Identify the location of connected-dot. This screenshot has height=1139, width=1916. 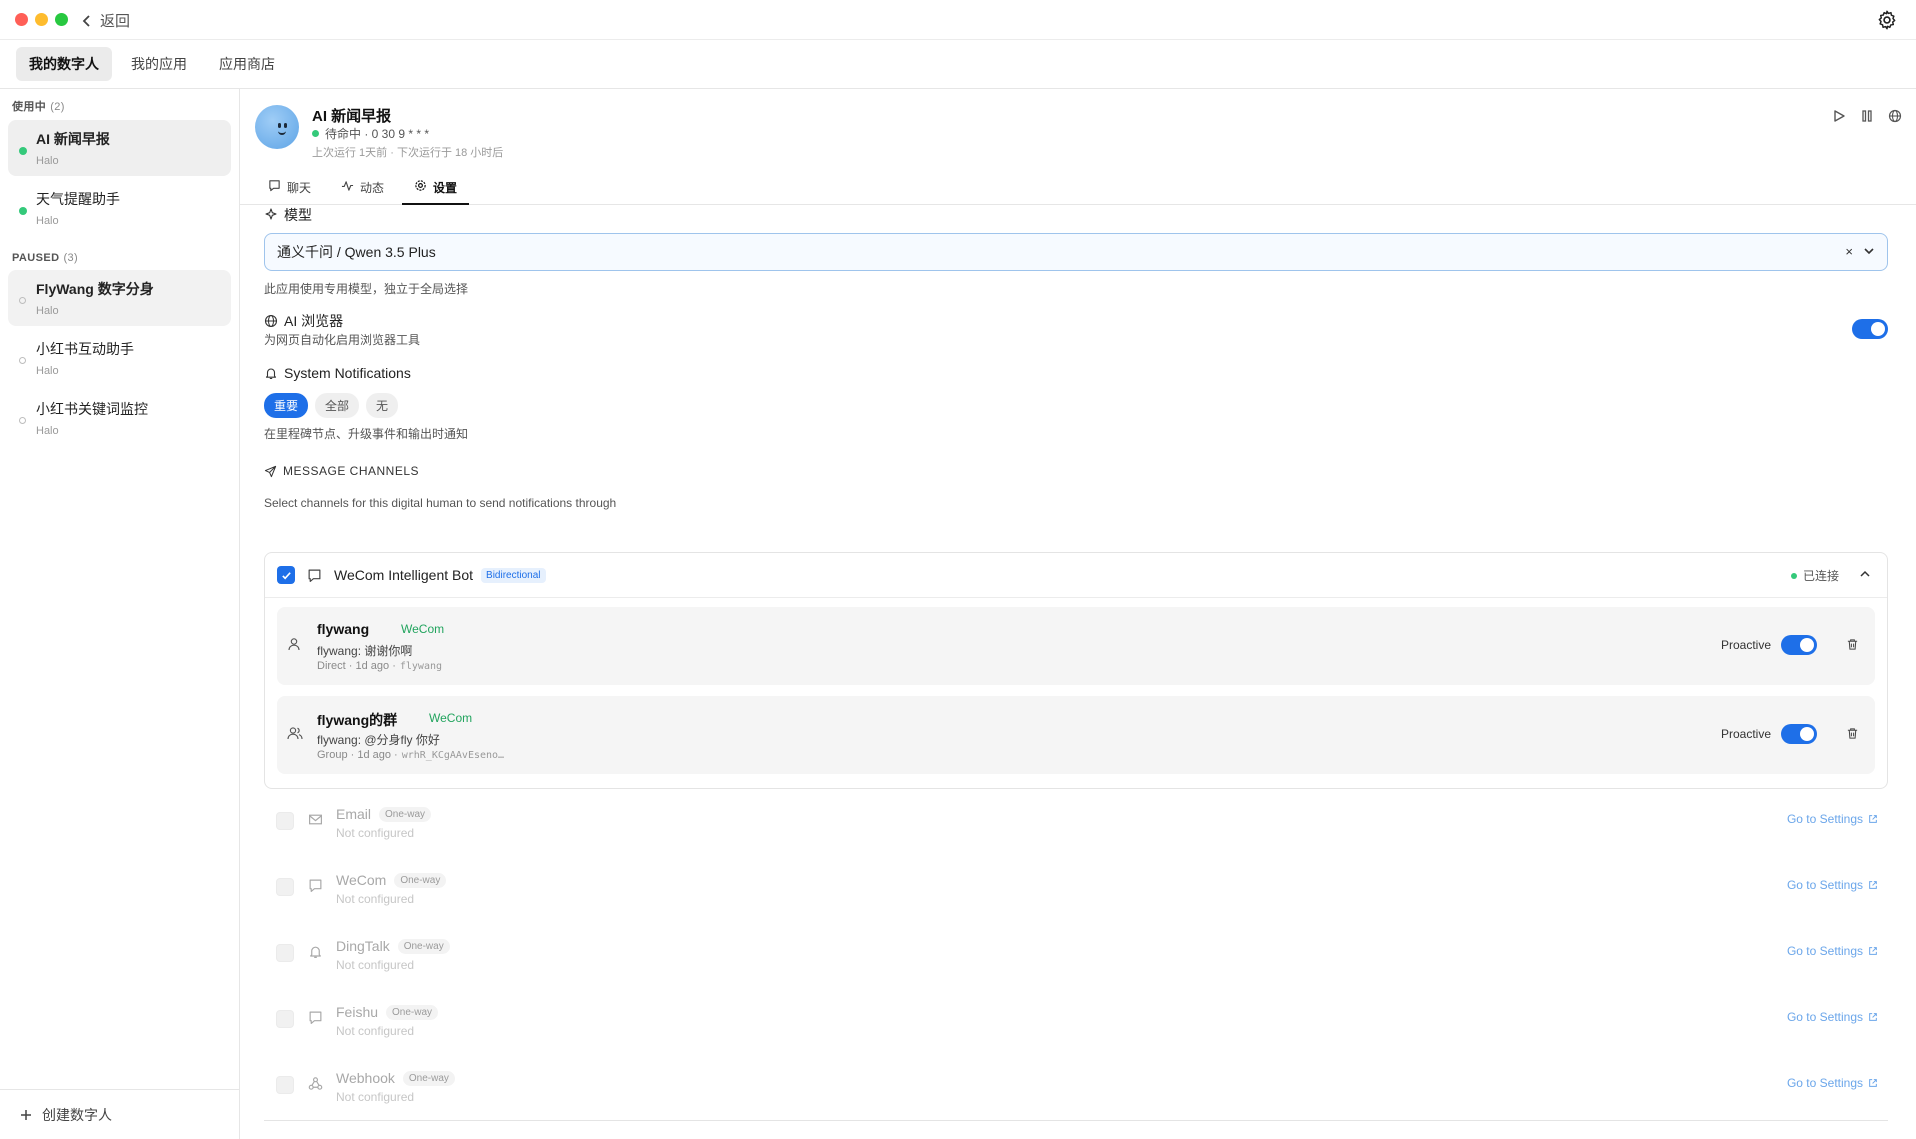
(1793, 575).